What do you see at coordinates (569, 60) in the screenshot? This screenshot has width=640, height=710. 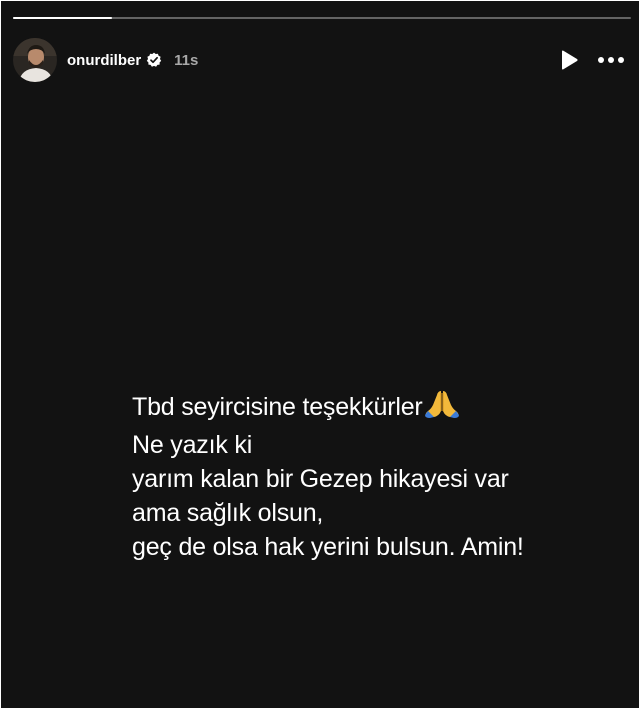 I see `play-icon` at bounding box center [569, 60].